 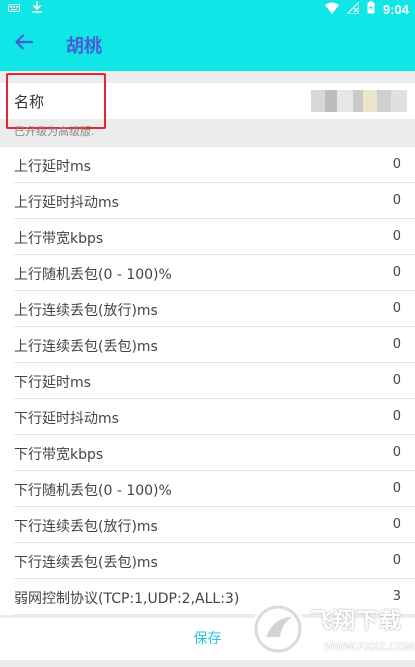 I want to click on page-title: 胡桃, so click(x=84, y=46).